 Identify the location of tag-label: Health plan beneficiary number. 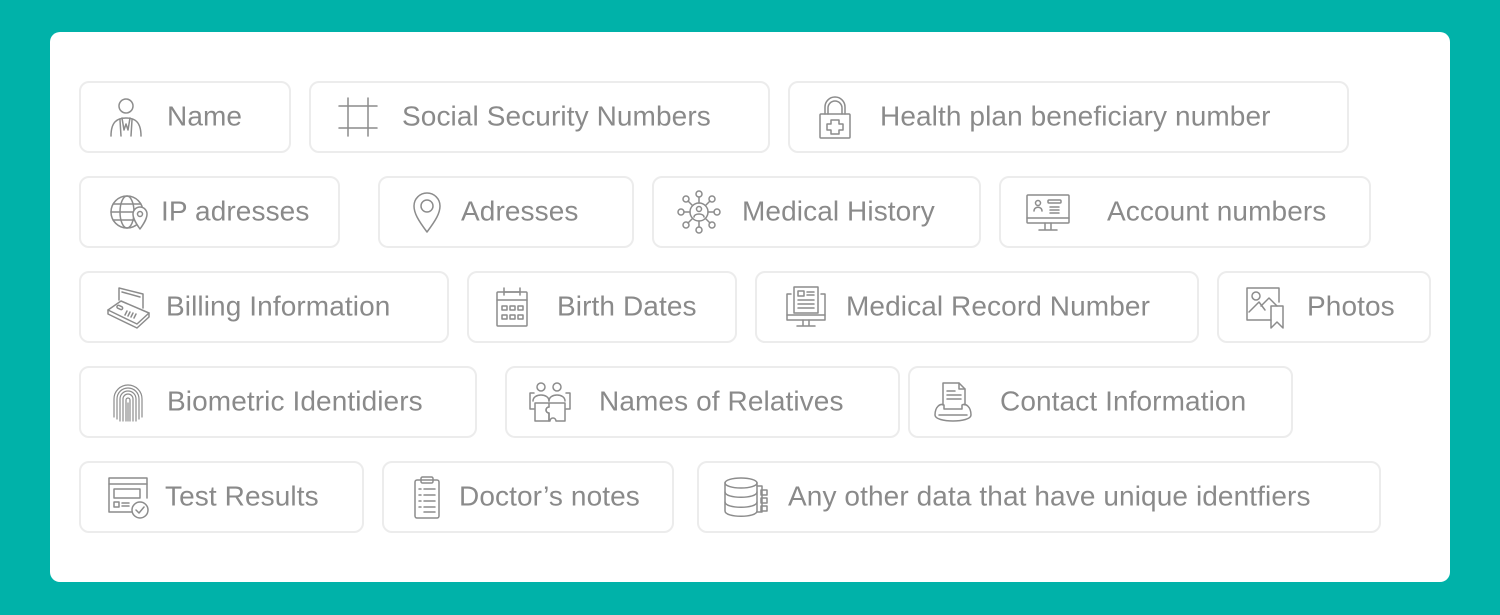
(1075, 116).